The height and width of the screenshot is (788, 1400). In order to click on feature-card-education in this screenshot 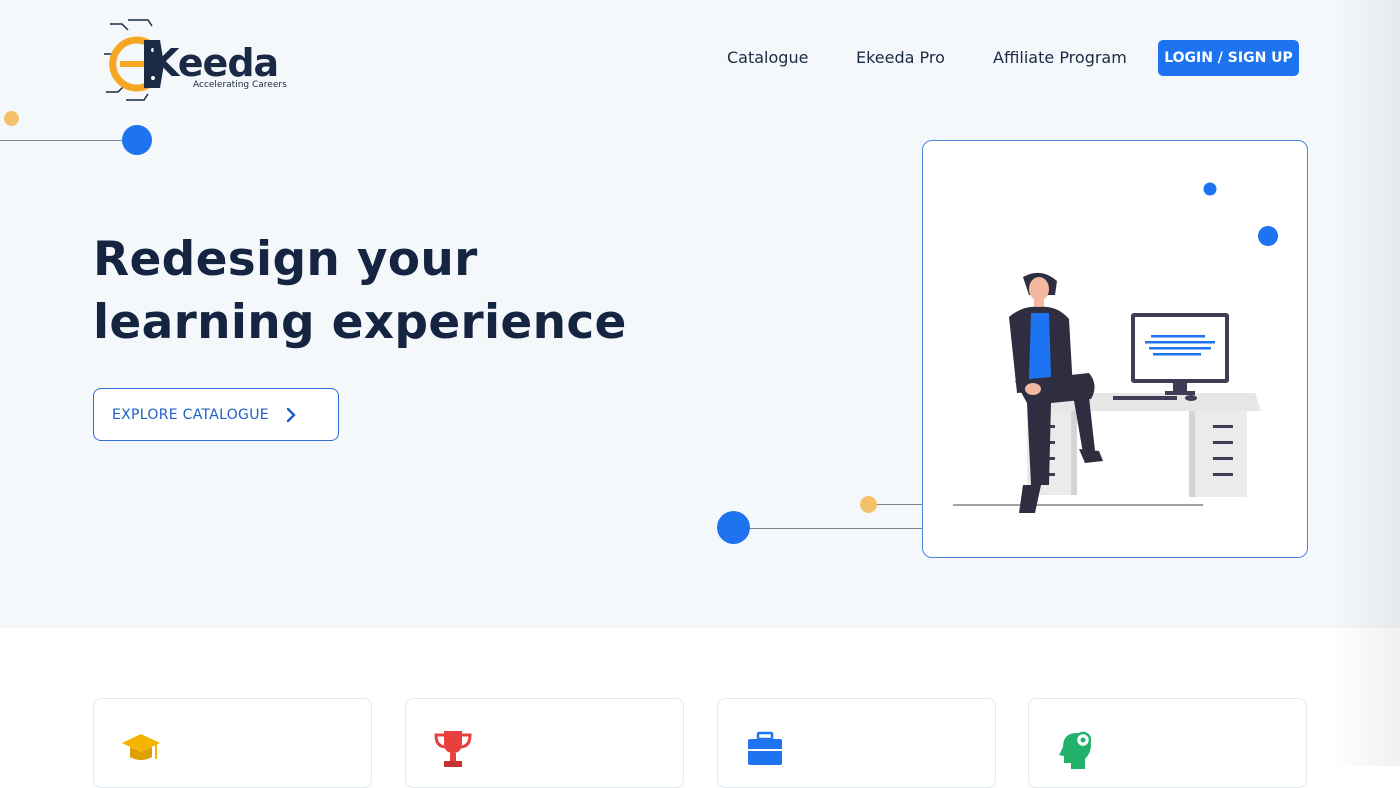, I will do `click(232, 743)`.